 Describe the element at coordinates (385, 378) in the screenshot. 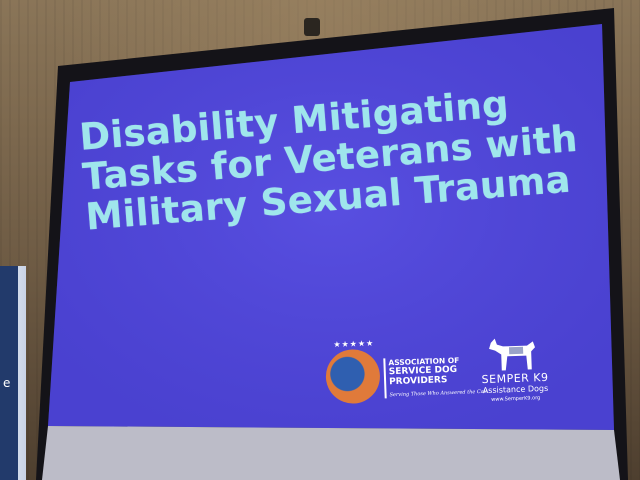

I see `logo-divider` at that location.